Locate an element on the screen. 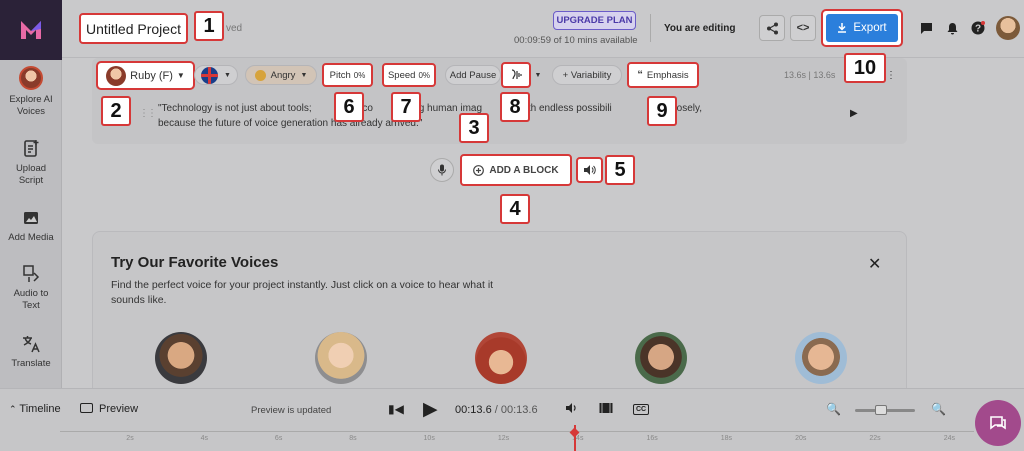  audio-to-text-icon is located at coordinates (31, 273).